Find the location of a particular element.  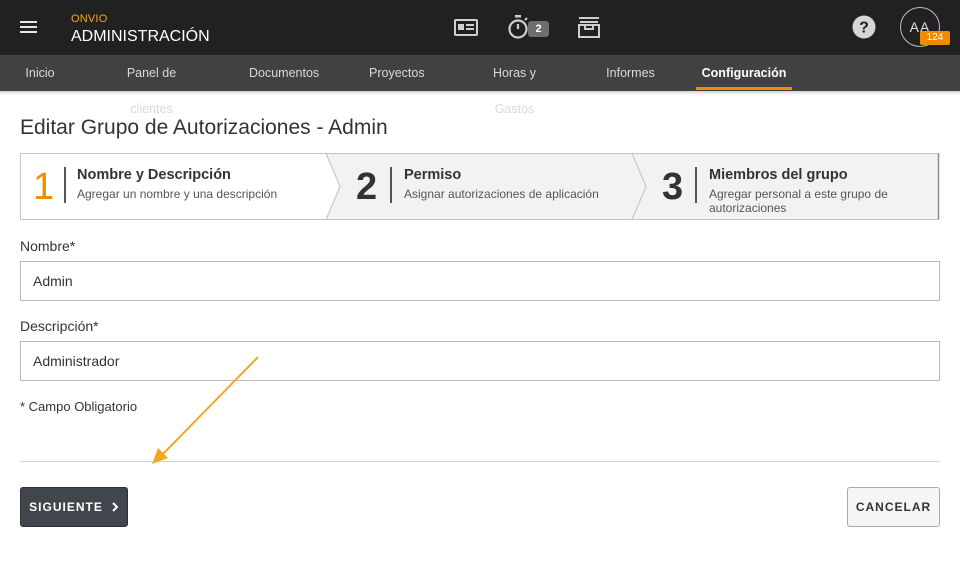

nav-item-configuracion: Configuración is located at coordinates (744, 73).